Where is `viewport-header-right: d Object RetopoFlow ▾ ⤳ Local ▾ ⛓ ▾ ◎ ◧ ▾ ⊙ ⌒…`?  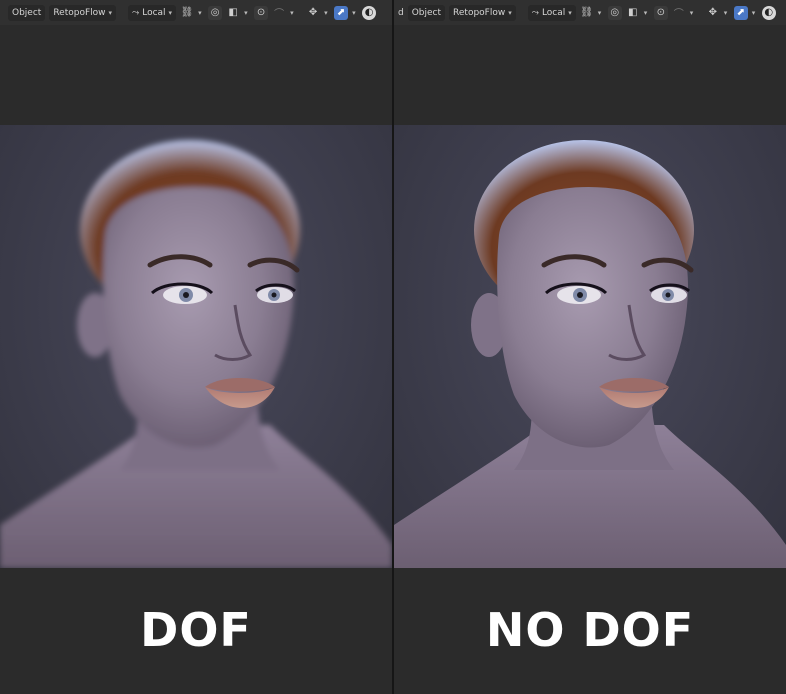 viewport-header-right: d Object RetopoFlow ▾ ⤳ Local ▾ ⛓ ▾ ◎ ◧ ▾ ⊙ ⌒… is located at coordinates (590, 12).